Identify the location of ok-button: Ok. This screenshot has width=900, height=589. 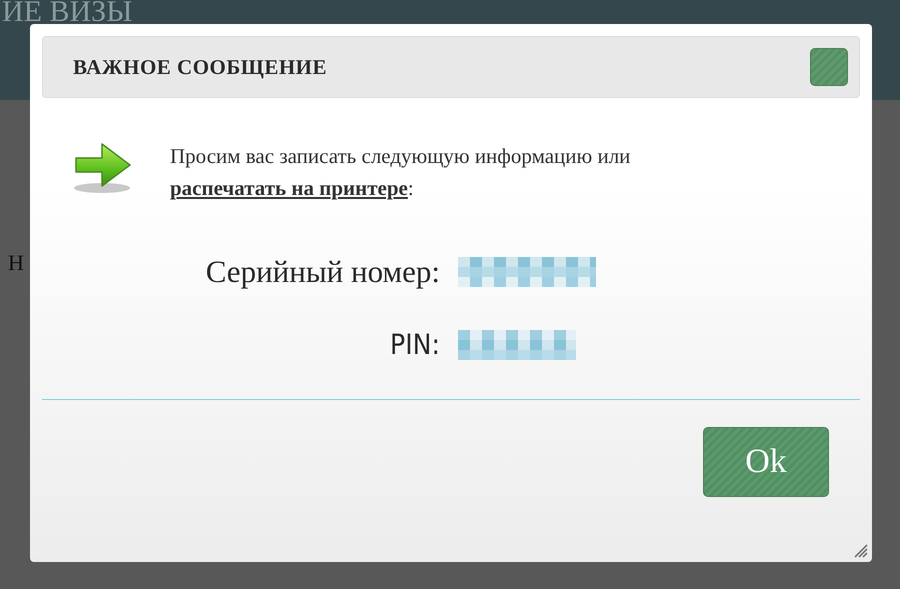
(766, 462).